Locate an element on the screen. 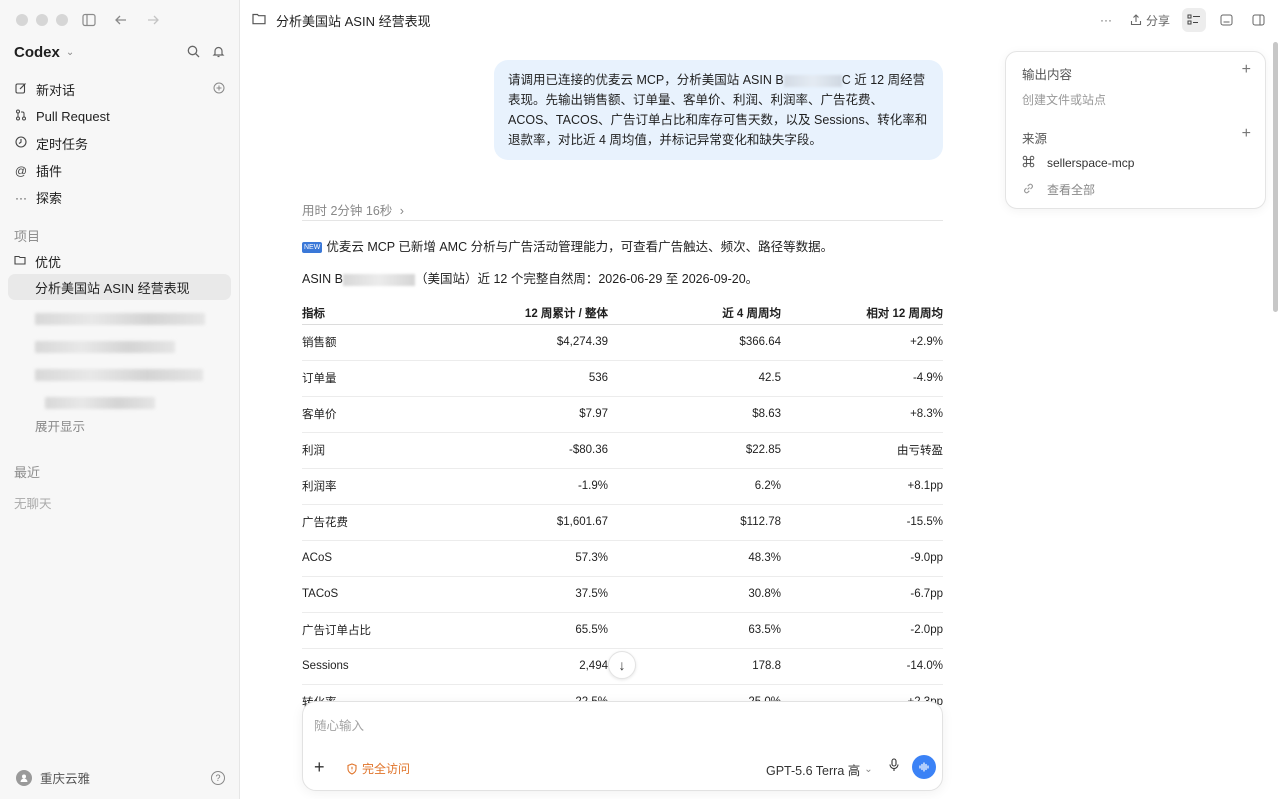 This screenshot has width=1280, height=799. source-item: sellerspace-mcp is located at coordinates (1078, 163).